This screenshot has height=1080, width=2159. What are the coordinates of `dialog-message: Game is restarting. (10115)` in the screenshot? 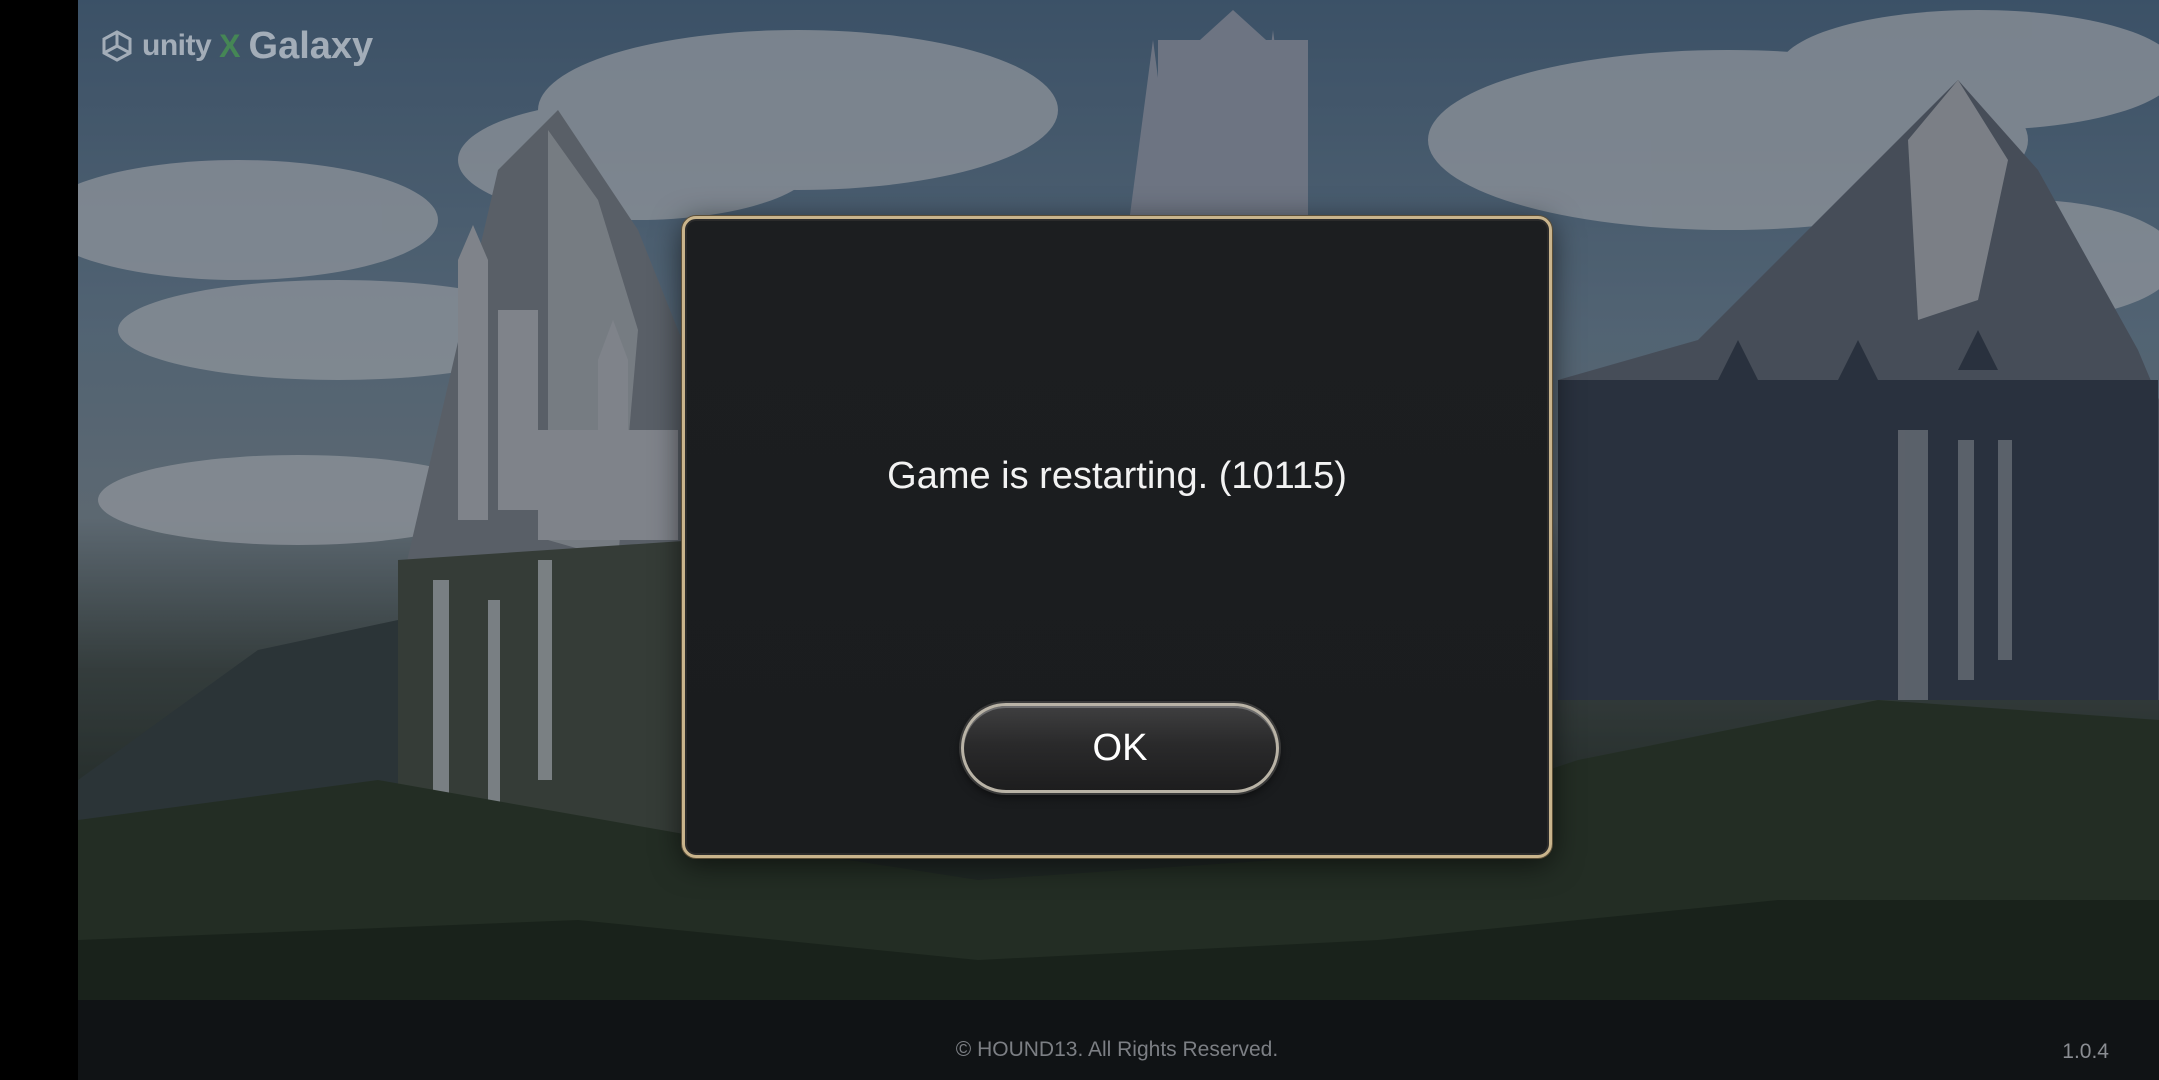 It's located at (1117, 476).